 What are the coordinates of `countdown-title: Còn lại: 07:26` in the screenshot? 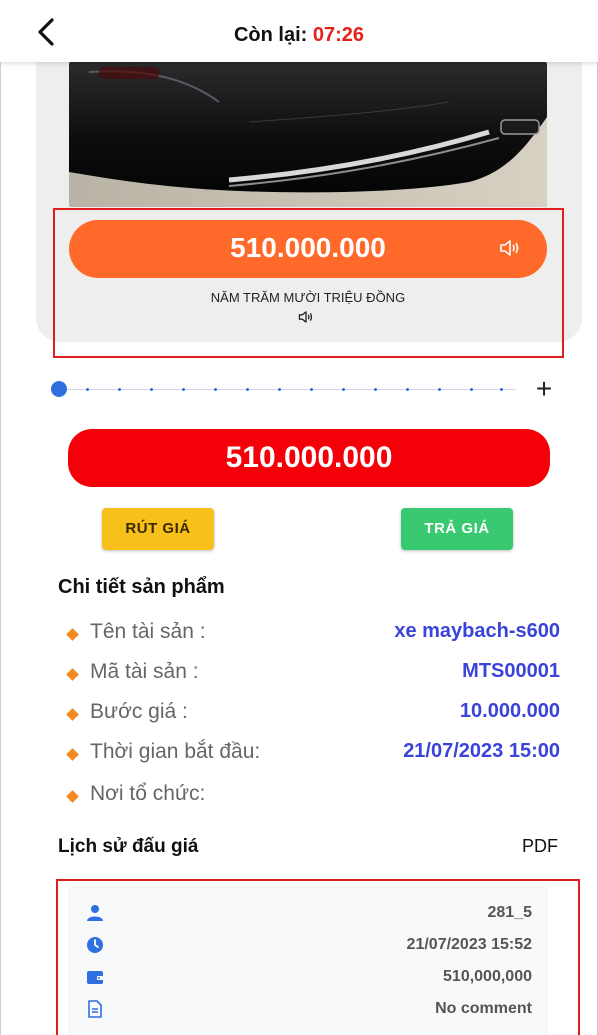 It's located at (299, 35).